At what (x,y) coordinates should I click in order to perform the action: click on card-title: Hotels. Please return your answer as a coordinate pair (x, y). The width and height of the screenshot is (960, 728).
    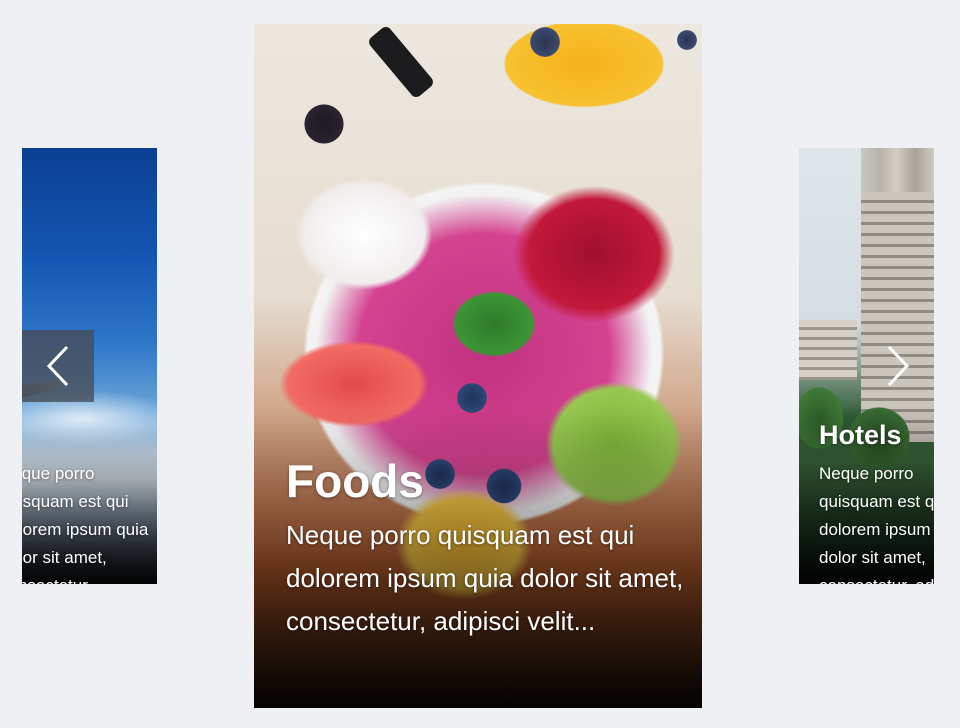
    Looking at the image, I should click on (860, 435).